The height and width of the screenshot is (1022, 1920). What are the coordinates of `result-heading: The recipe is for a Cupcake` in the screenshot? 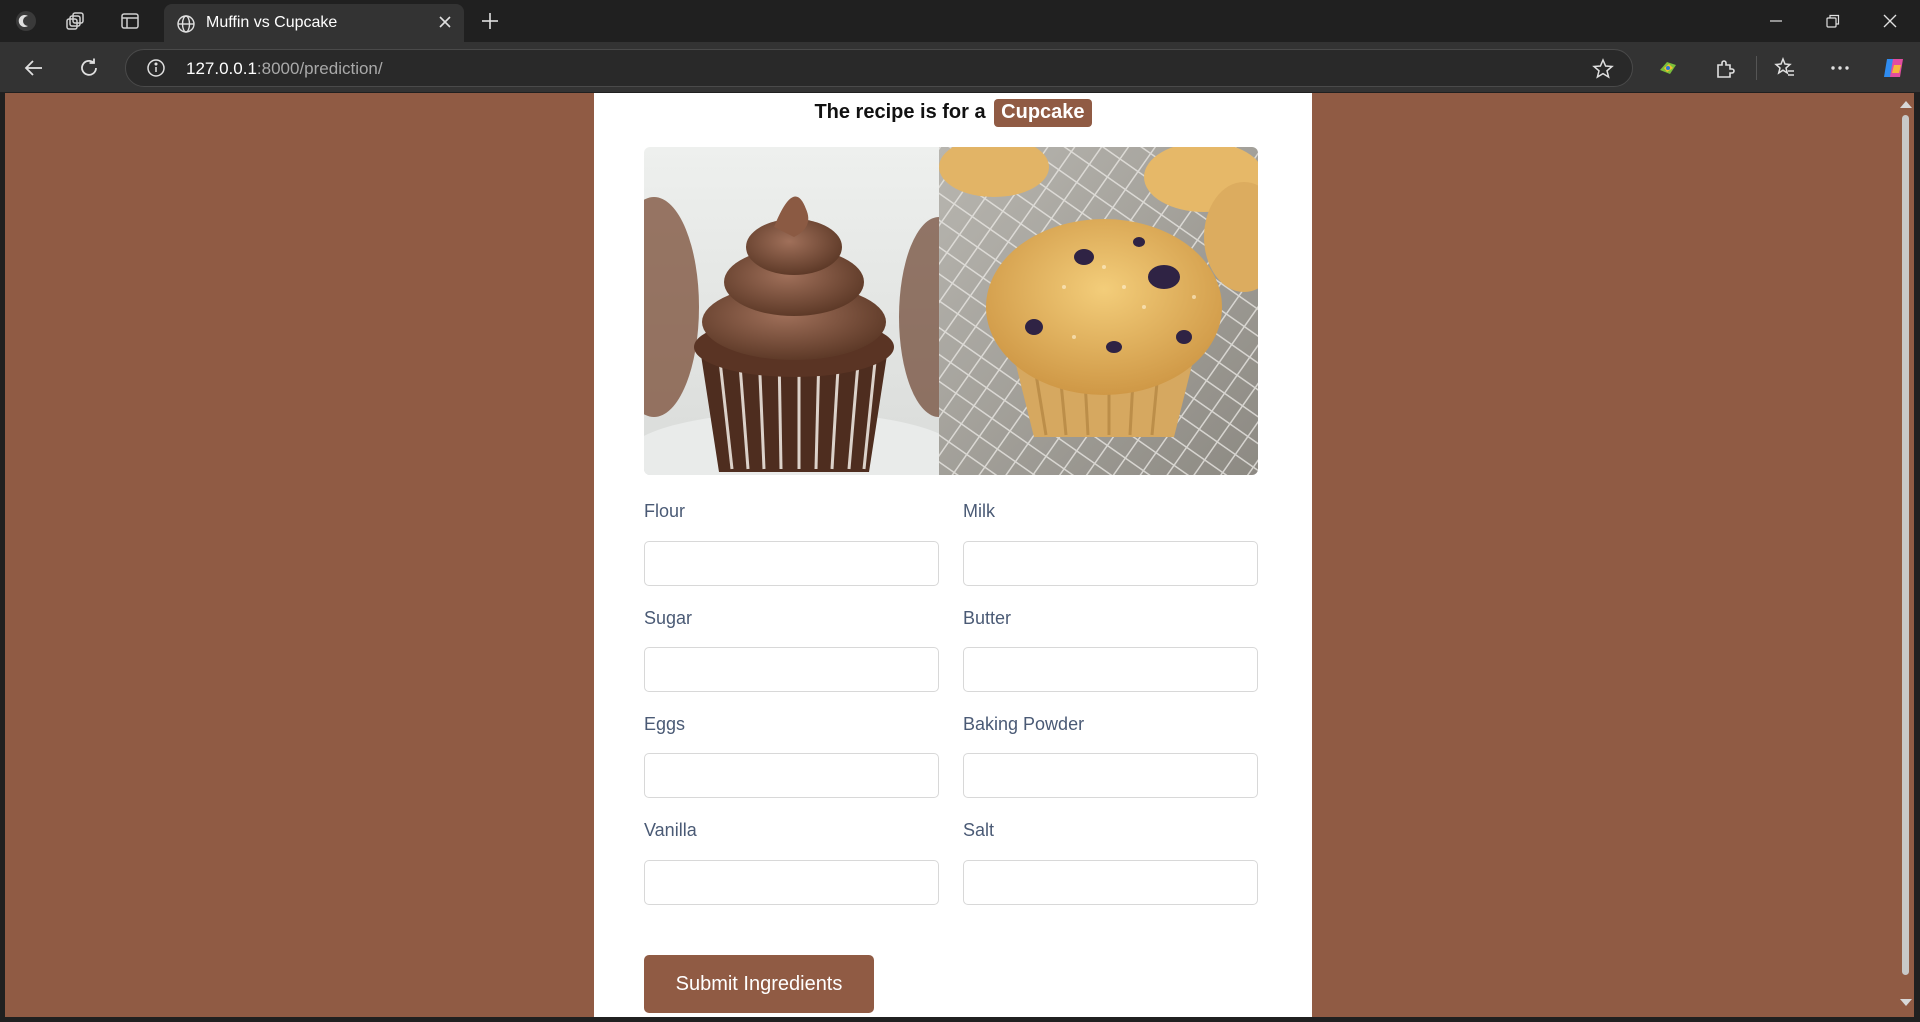 It's located at (953, 113).